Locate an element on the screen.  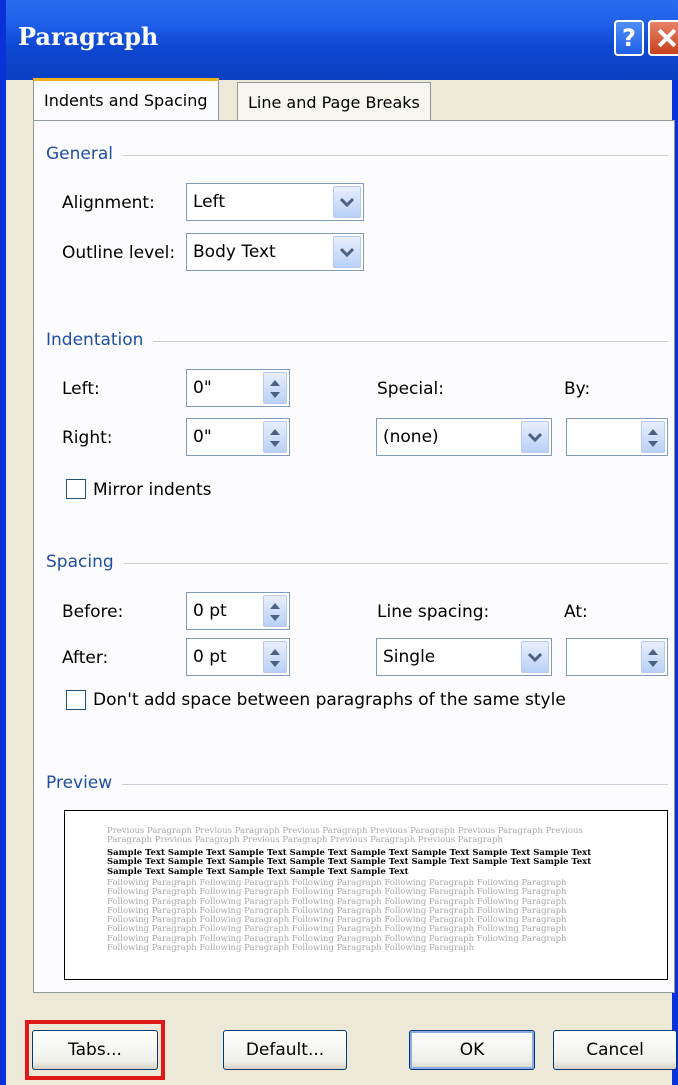
line-spacing-value: Single is located at coordinates (409, 657).